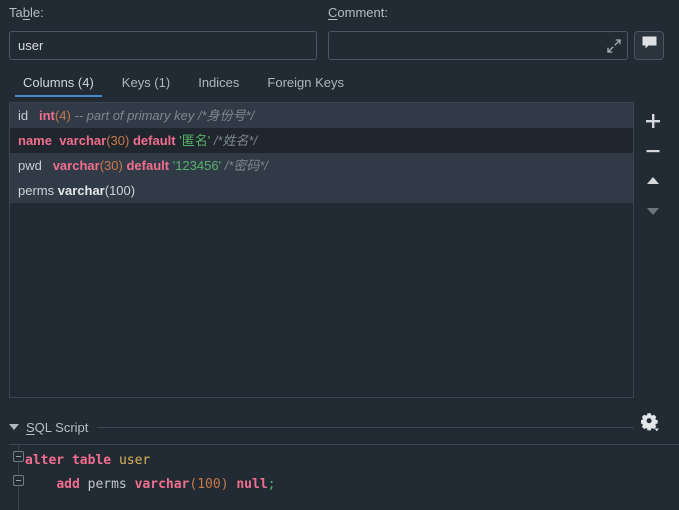 Image resolution: width=679 pixels, height=510 pixels. Describe the element at coordinates (197, 165) in the screenshot. I see `column-token: '123456'` at that location.